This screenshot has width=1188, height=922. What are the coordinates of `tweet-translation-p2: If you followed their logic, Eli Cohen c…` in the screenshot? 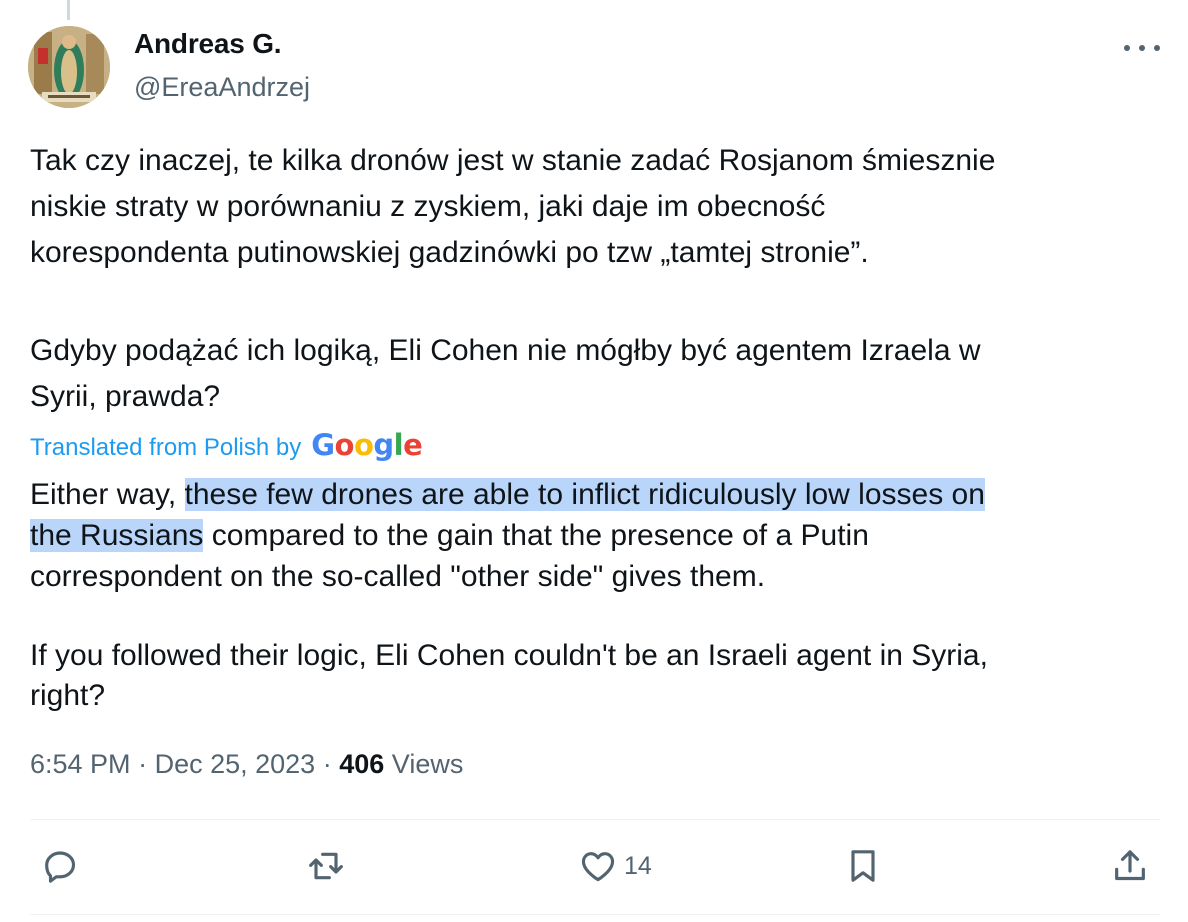 It's located at (509, 675).